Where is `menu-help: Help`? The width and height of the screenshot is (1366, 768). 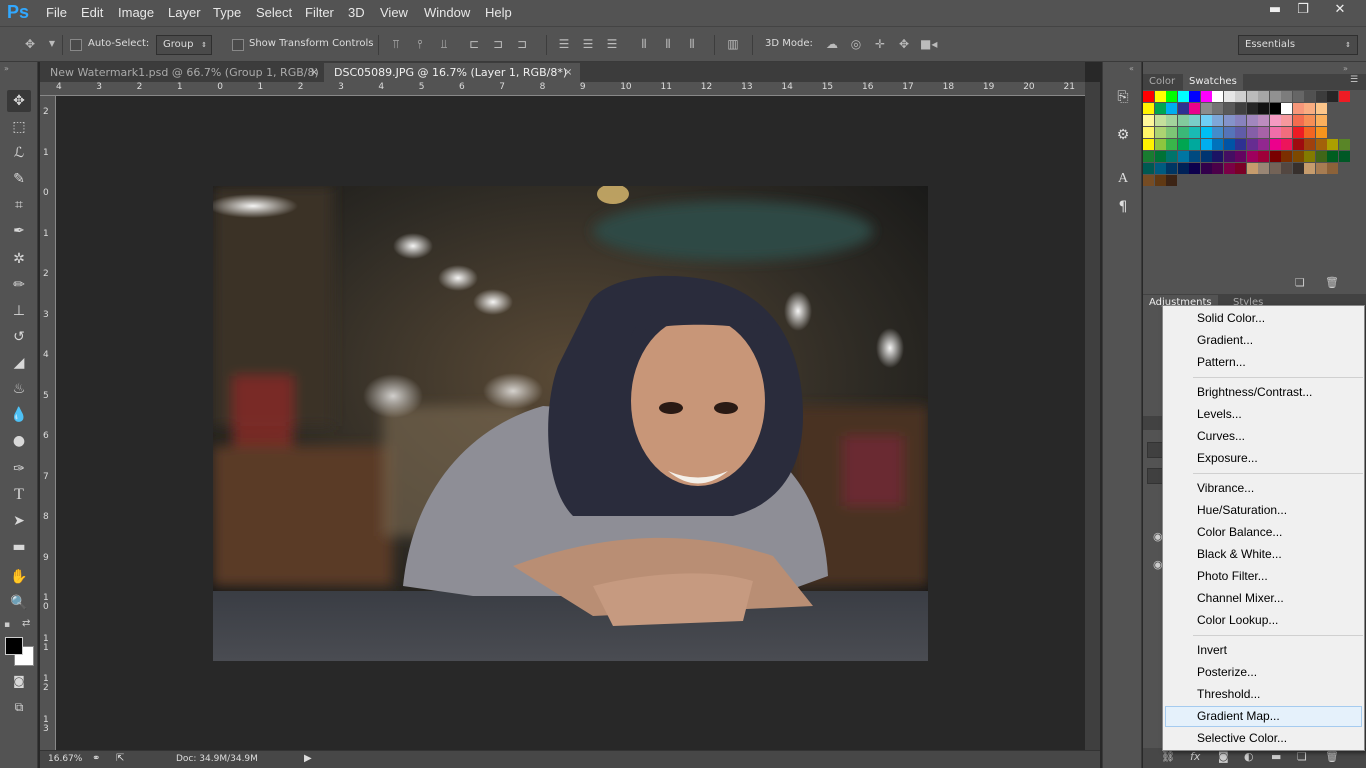 menu-help: Help is located at coordinates (498, 12).